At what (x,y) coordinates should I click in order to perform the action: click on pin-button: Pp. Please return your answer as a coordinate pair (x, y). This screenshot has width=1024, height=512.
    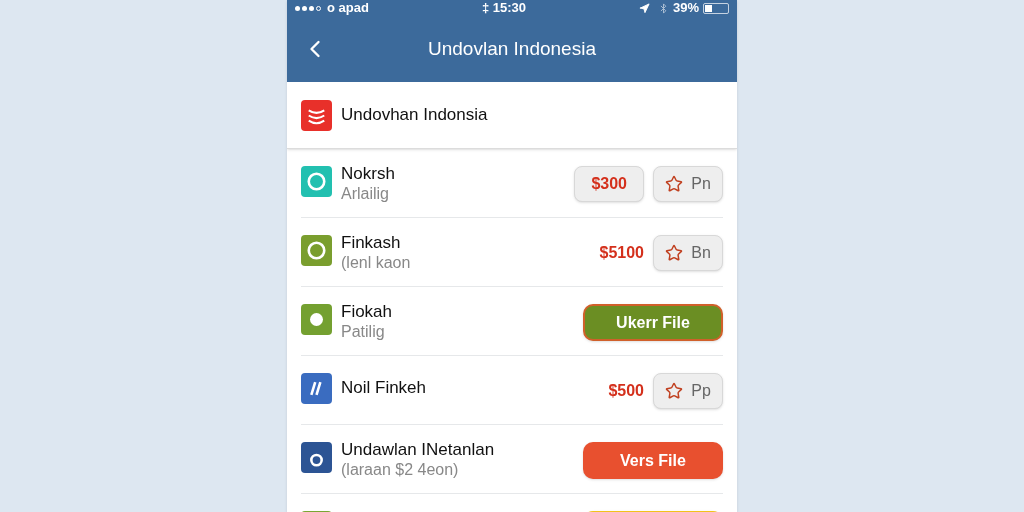
    Looking at the image, I should click on (688, 391).